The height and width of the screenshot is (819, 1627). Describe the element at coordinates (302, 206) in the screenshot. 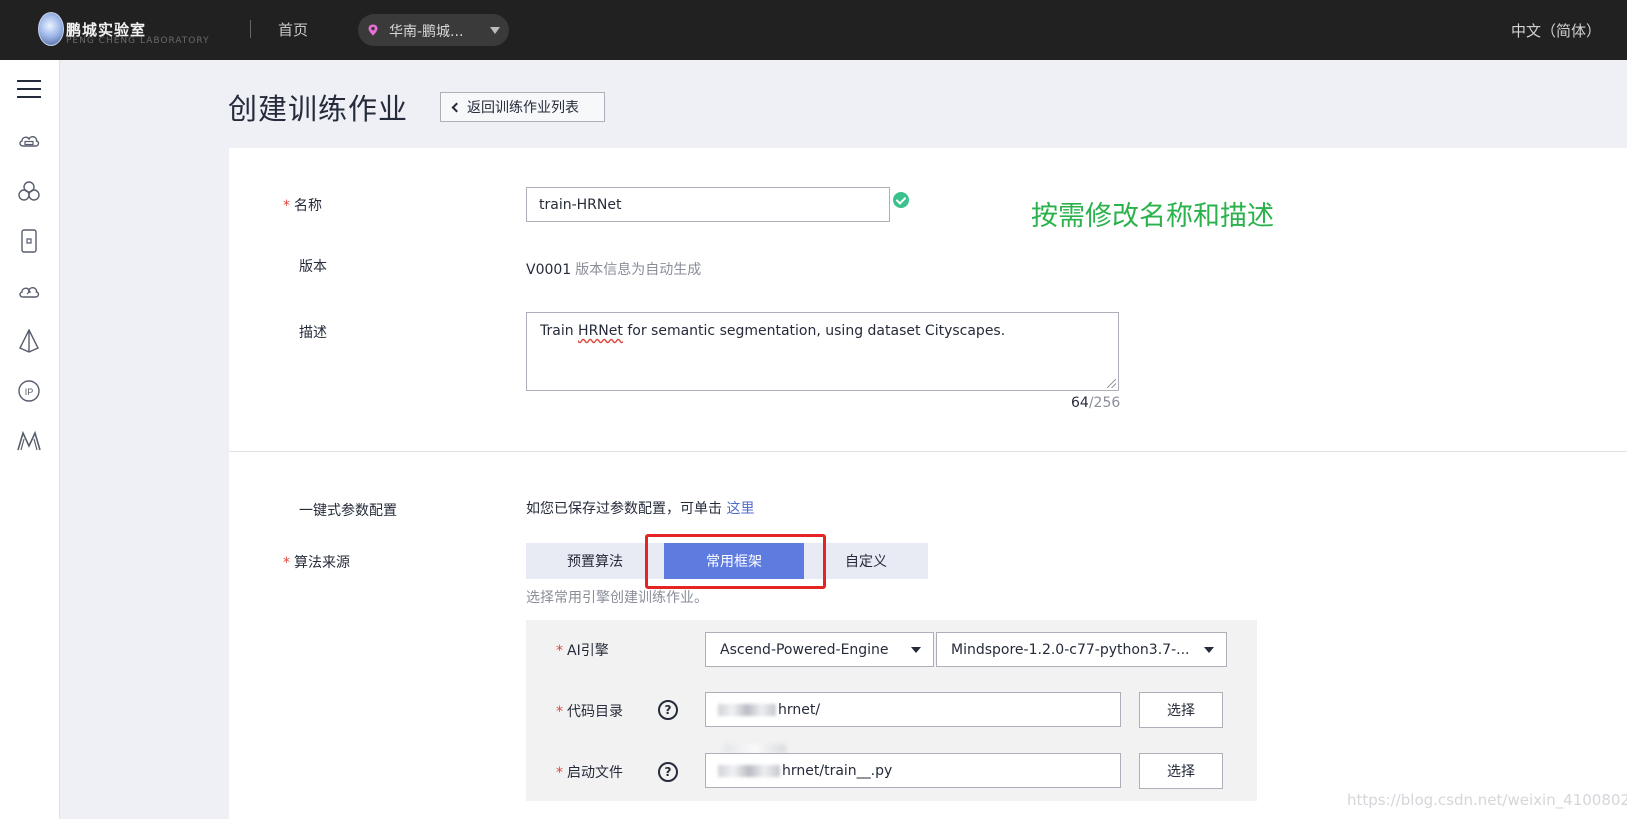

I see `name-label: * 名称` at that location.